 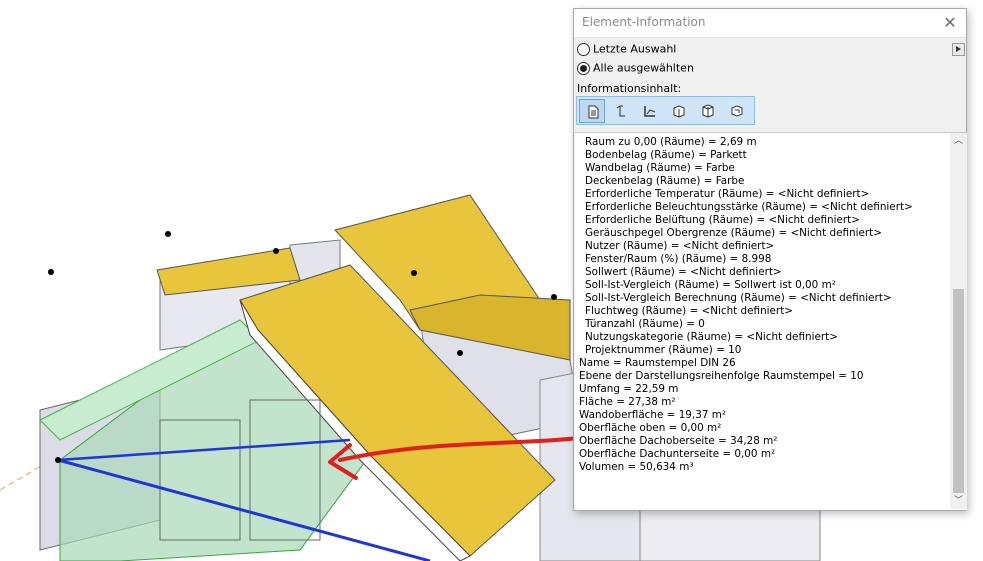 I want to click on radio-all-selected: Alle ausgewählten, so click(x=635, y=69).